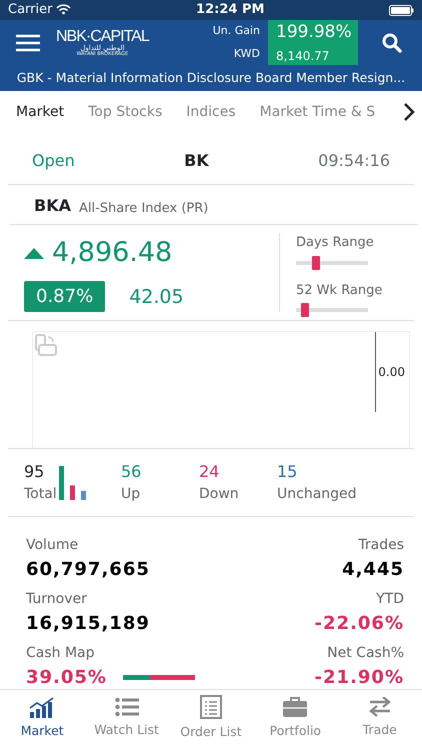  I want to click on status-time: 12:24 PM, so click(230, 10).